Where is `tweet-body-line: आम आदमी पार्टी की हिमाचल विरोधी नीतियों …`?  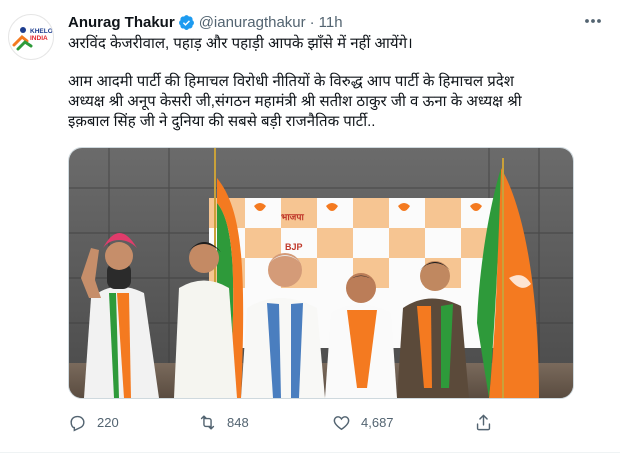
tweet-body-line: आम आदमी पार्टी की हिमाचल विरोधी नीतियों … is located at coordinates (291, 81).